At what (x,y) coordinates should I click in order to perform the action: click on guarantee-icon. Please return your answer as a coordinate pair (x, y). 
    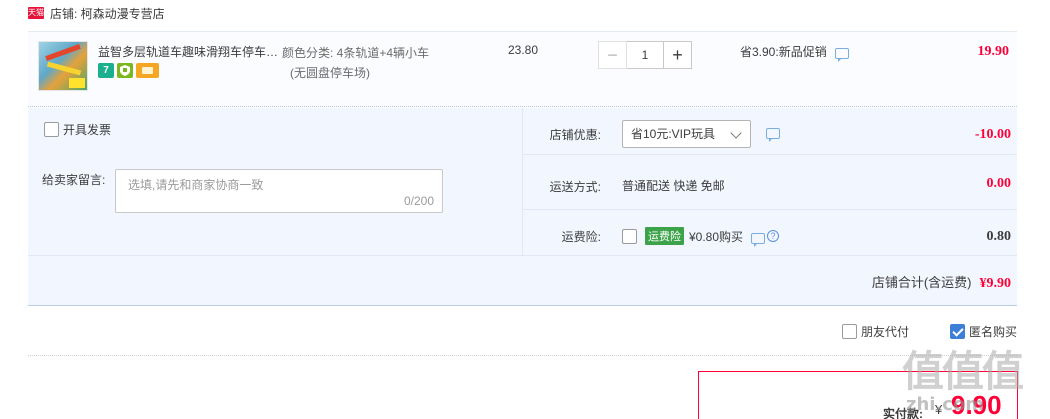
    Looking at the image, I should click on (125, 70).